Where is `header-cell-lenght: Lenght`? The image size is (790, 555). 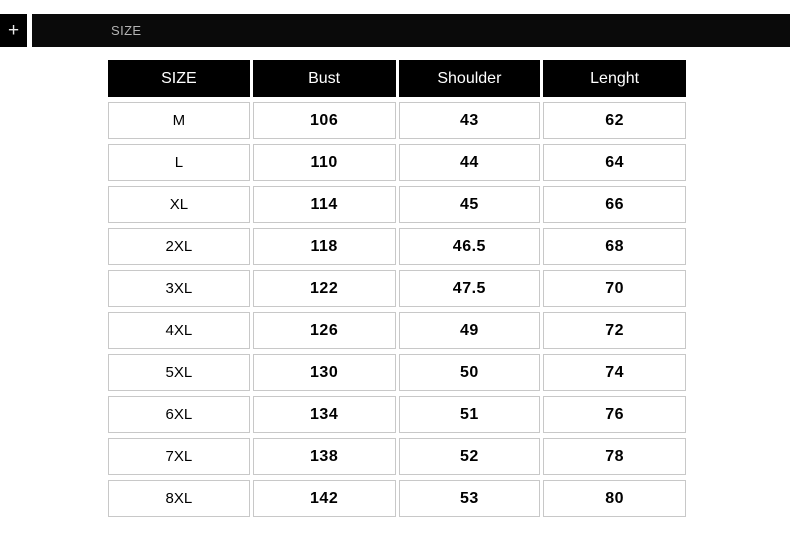 header-cell-lenght: Lenght is located at coordinates (614, 78).